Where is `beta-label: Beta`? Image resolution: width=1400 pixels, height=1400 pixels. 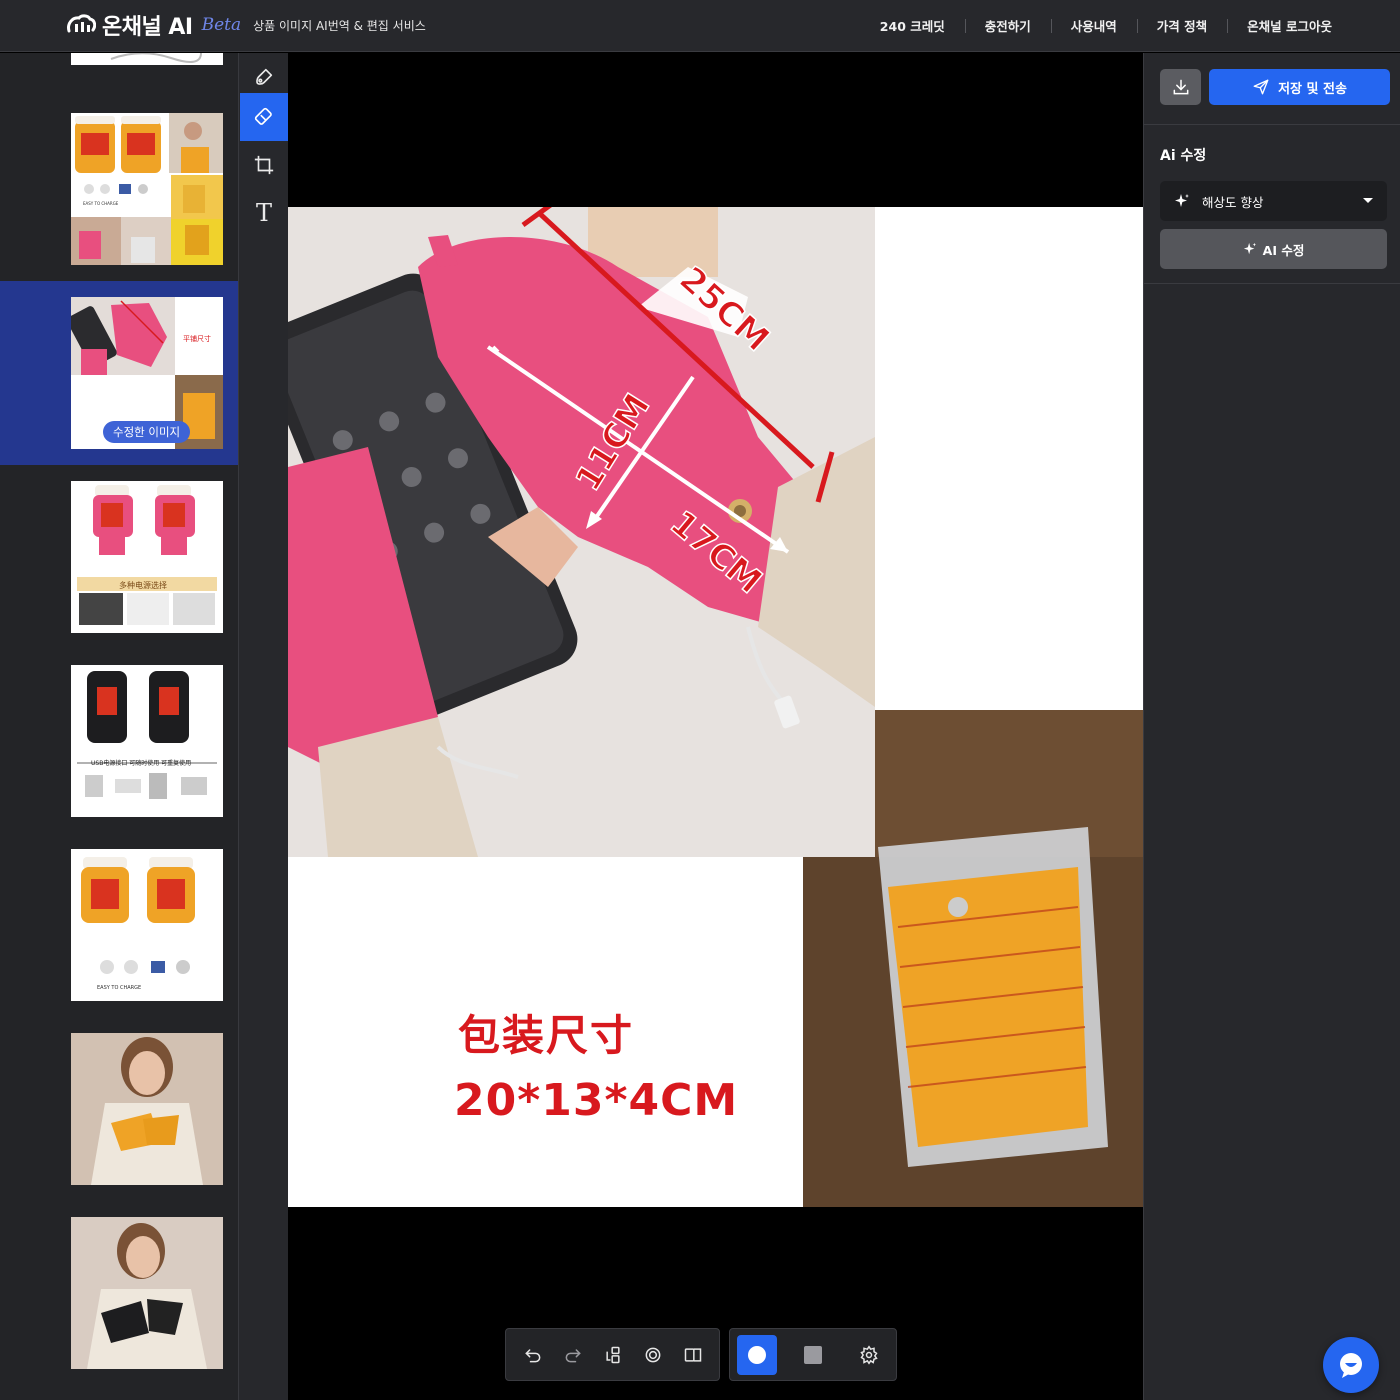 beta-label: Beta is located at coordinates (221, 25).